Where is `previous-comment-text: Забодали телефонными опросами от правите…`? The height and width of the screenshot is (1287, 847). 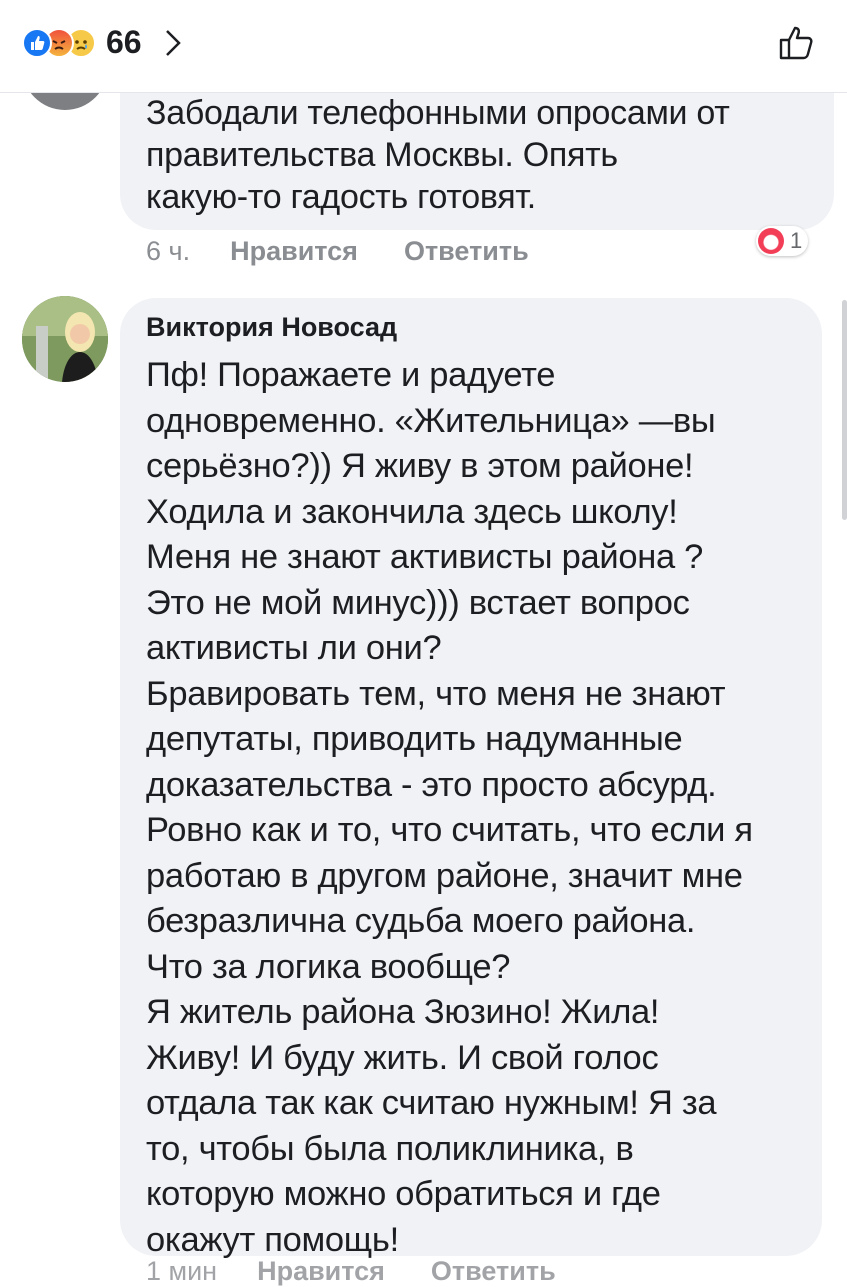 previous-comment-text: Забодали телефонными опросами от правите… is located at coordinates (438, 155).